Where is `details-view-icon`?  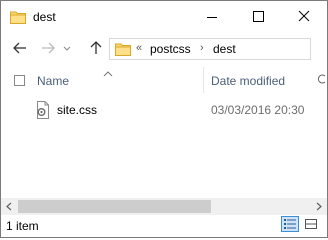 details-view-icon is located at coordinates (290, 224).